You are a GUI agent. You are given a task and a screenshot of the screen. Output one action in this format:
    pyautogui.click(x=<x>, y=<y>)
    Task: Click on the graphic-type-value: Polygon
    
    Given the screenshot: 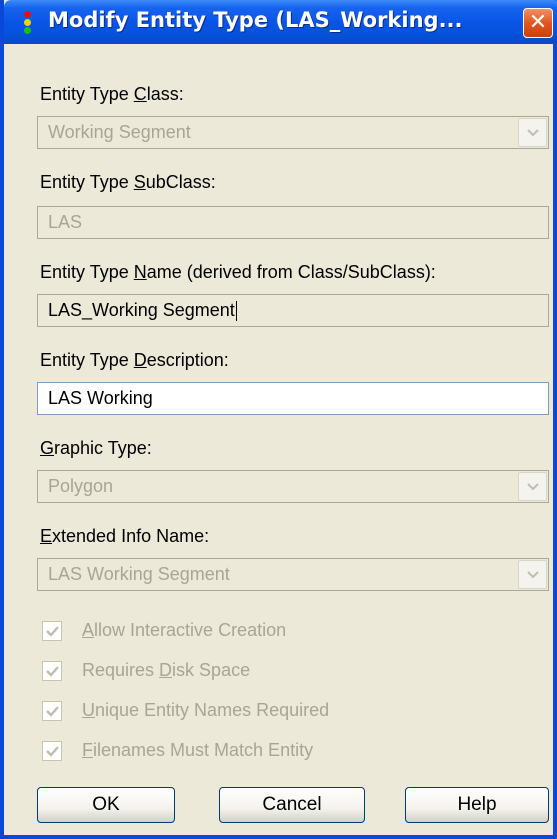 What is the action you would take?
    pyautogui.click(x=81, y=486)
    